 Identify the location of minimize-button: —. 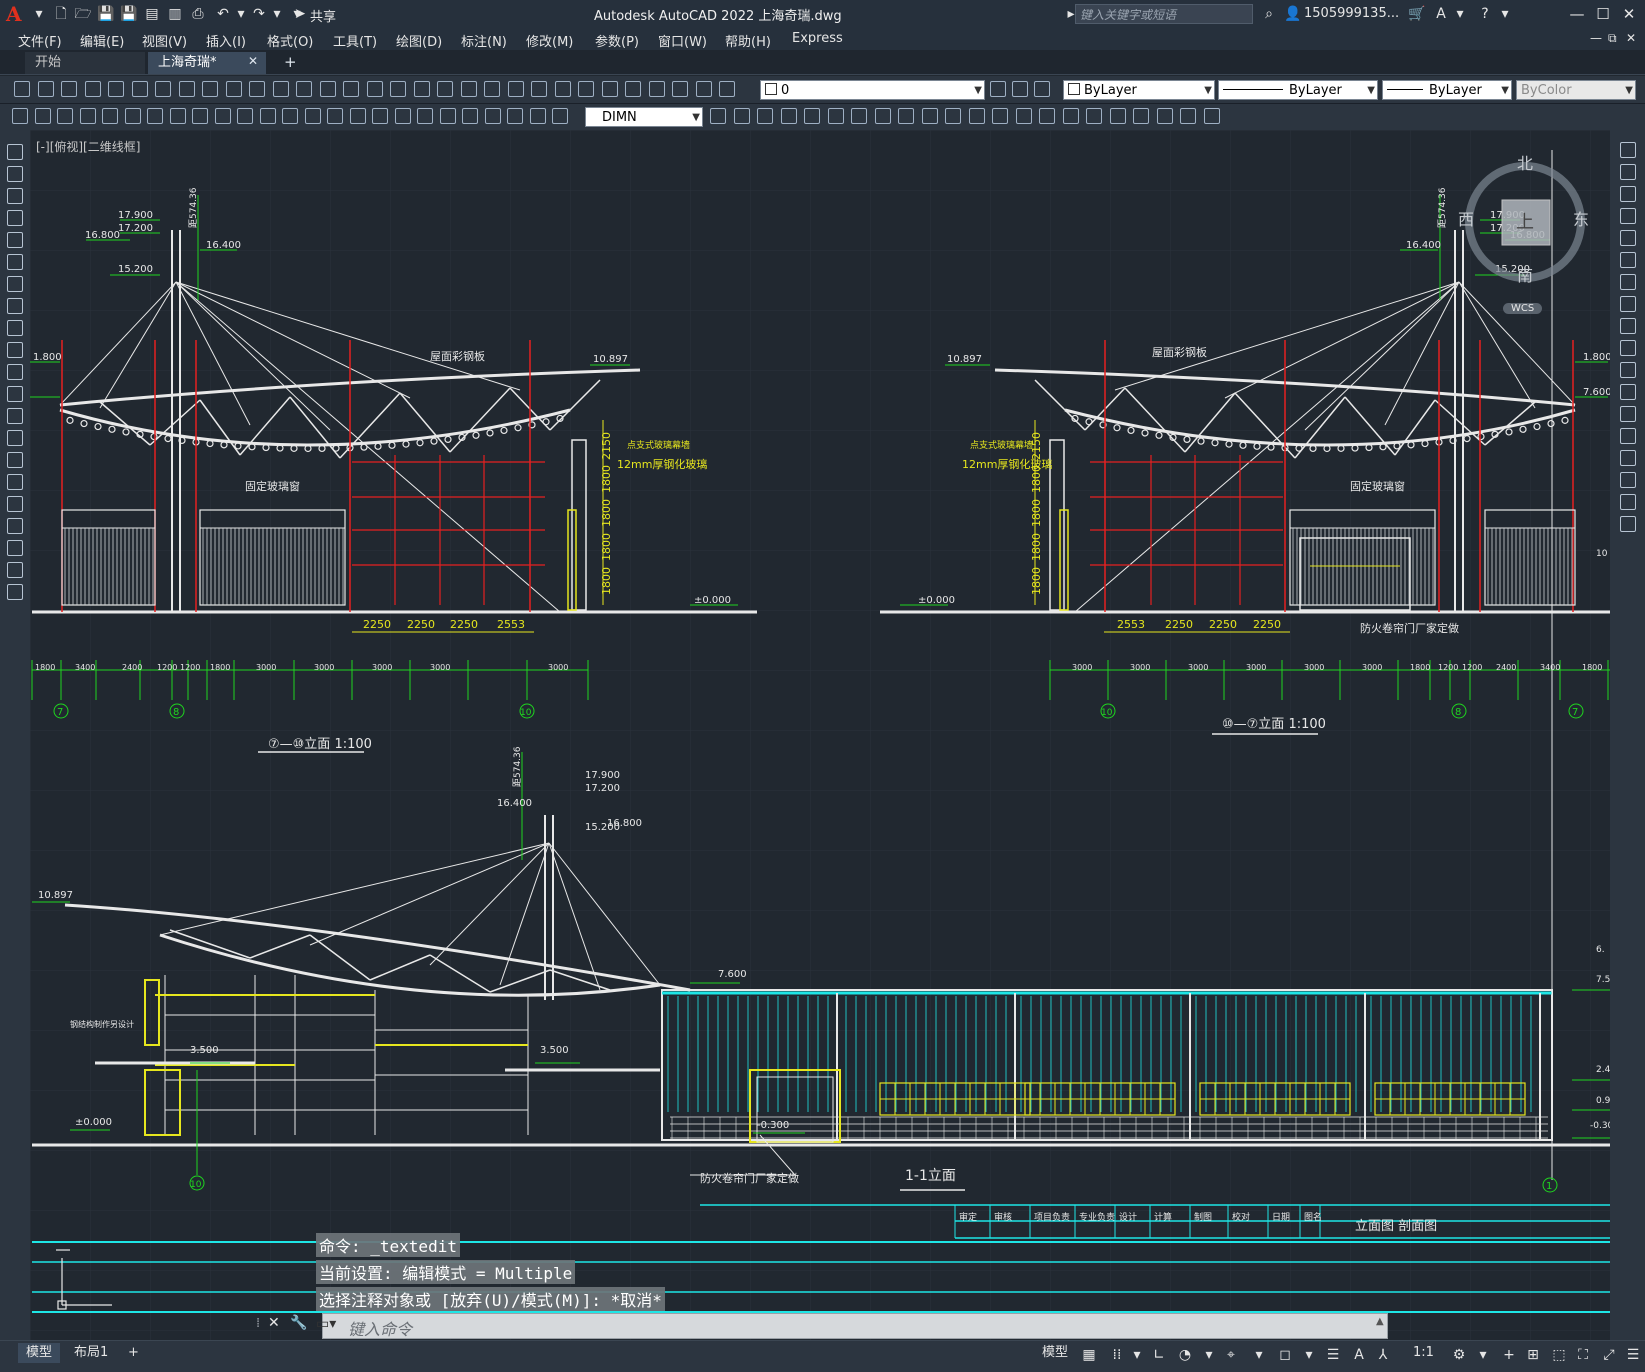
(1577, 14).